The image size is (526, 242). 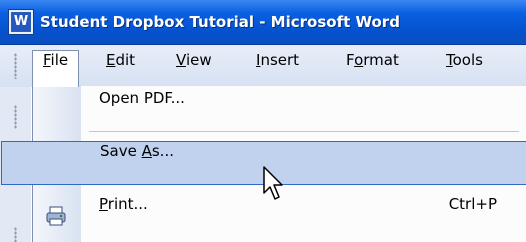 I want to click on toolbar-grip-upper, so click(x=15, y=117).